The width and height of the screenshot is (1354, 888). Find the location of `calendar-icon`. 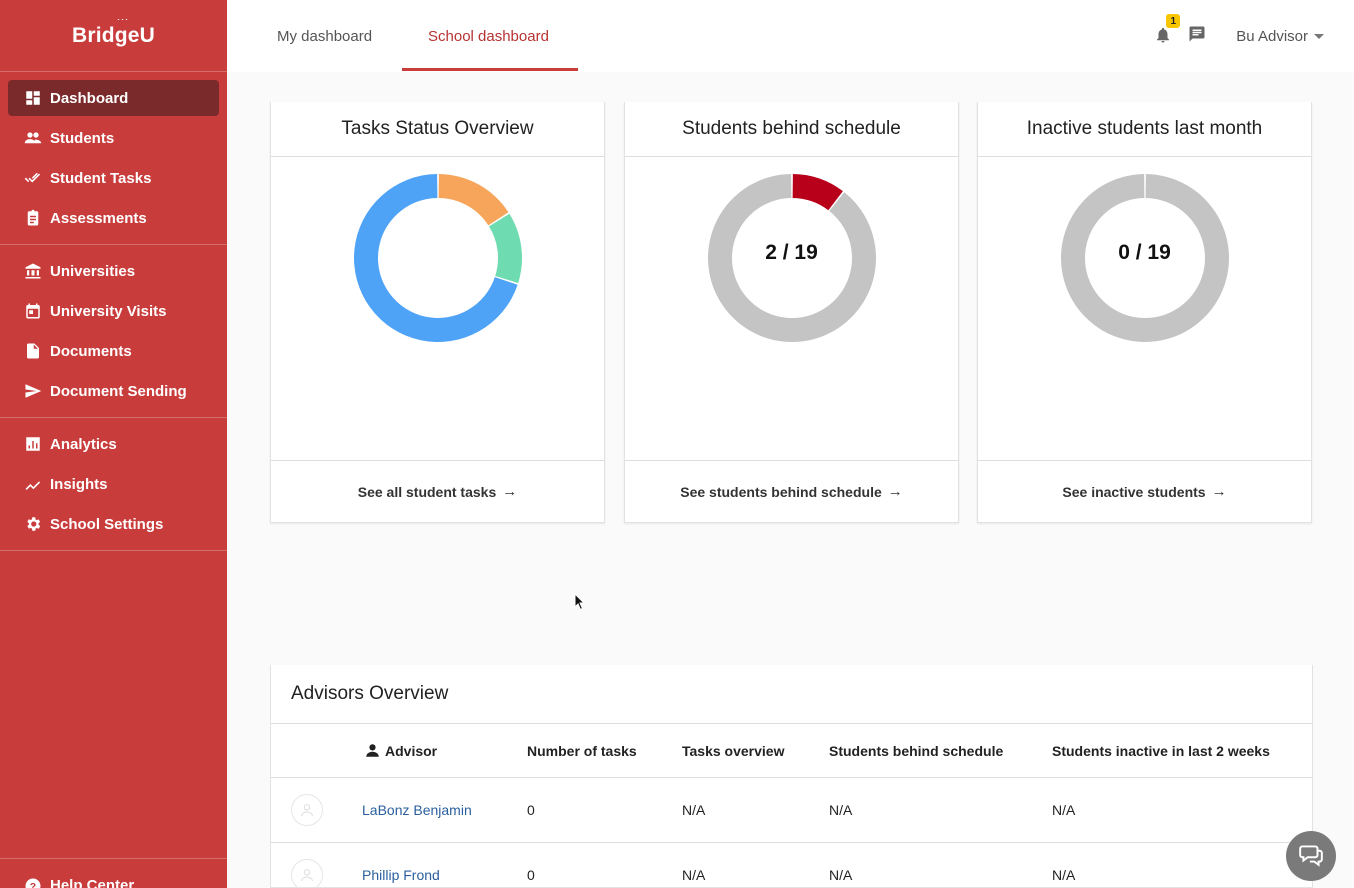

calendar-icon is located at coordinates (33, 311).